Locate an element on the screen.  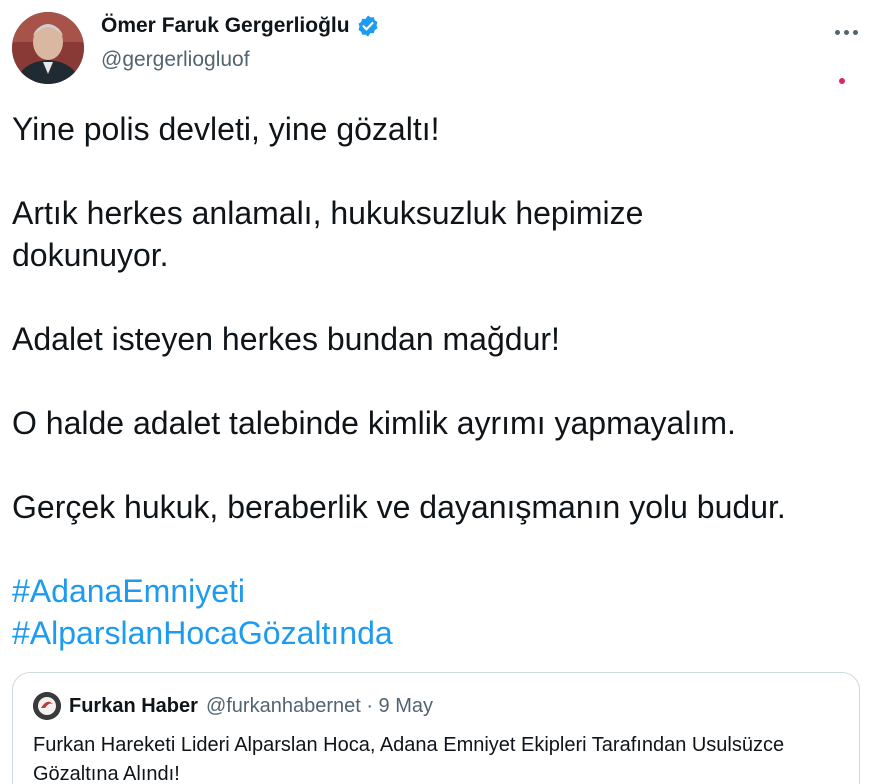
author-display-name: Ömer Faruk Gergerlioğlu is located at coordinates (225, 26).